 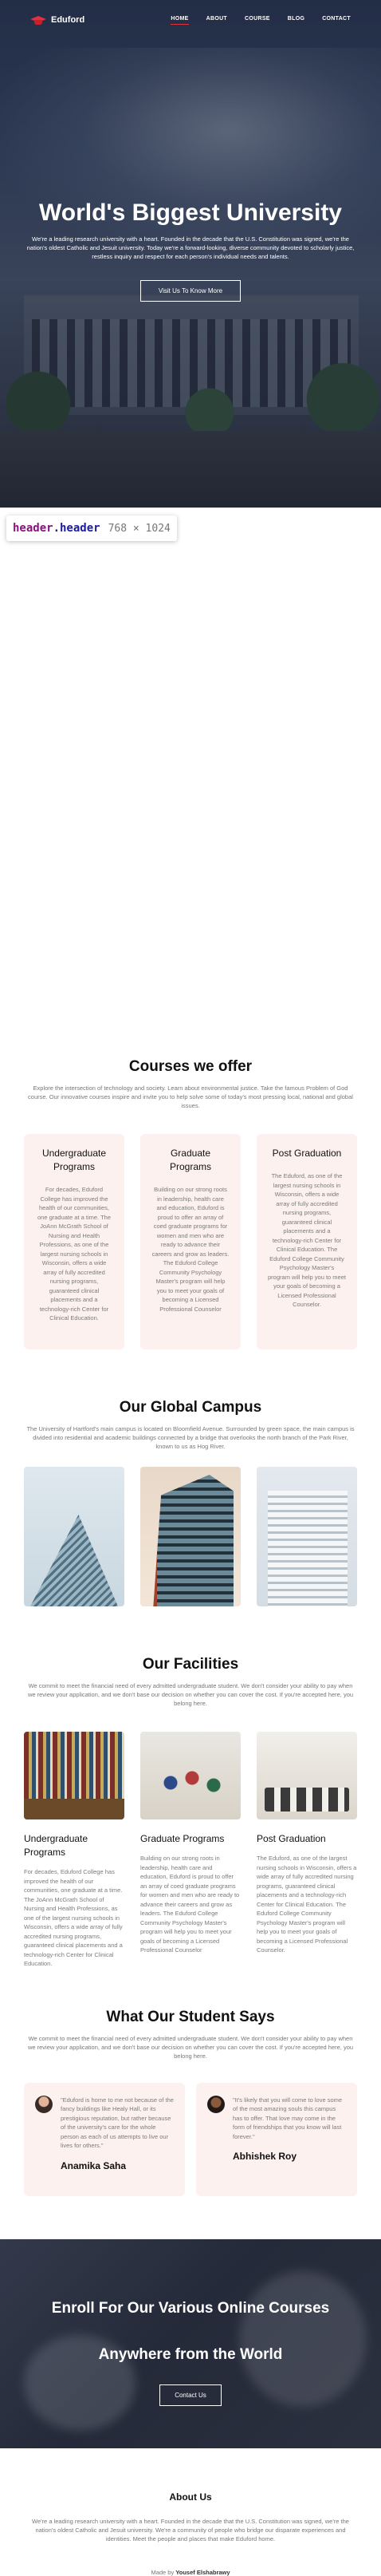 What do you see at coordinates (74, 1775) in the screenshot?
I see `library-image` at bounding box center [74, 1775].